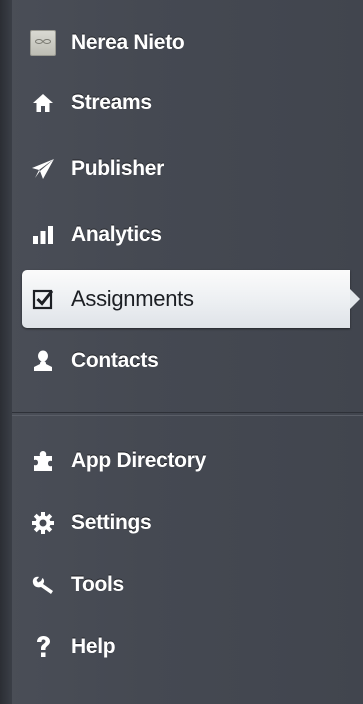 This screenshot has width=363, height=704. What do you see at coordinates (43, 647) in the screenshot?
I see `question-icon` at bounding box center [43, 647].